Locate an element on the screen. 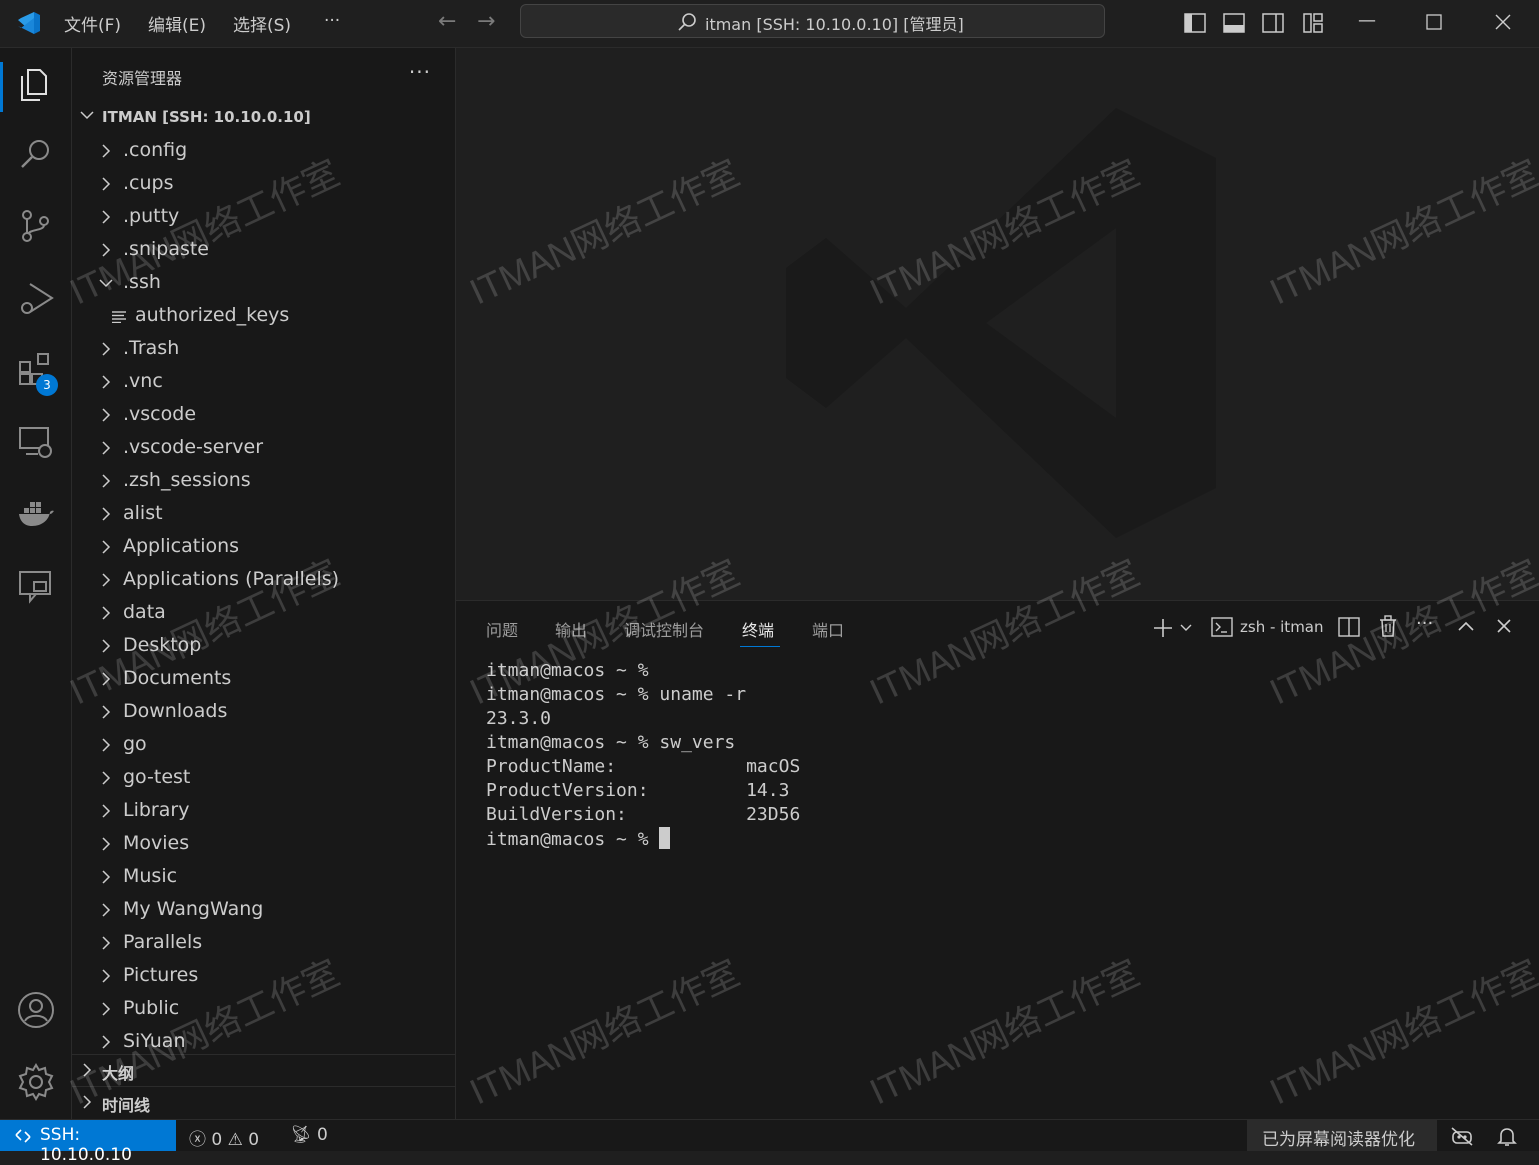 This screenshot has width=1539, height=1165. minimize-icon: — is located at coordinates (1367, 20).